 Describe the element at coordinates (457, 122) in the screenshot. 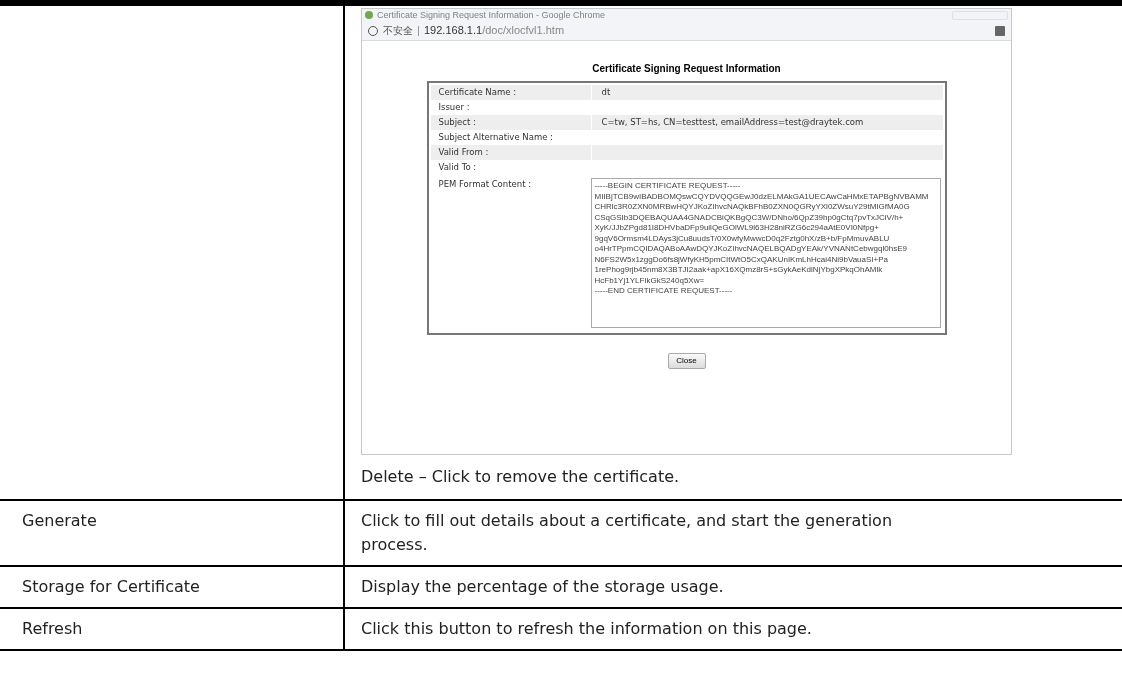

I see `field-label: Subject :` at that location.